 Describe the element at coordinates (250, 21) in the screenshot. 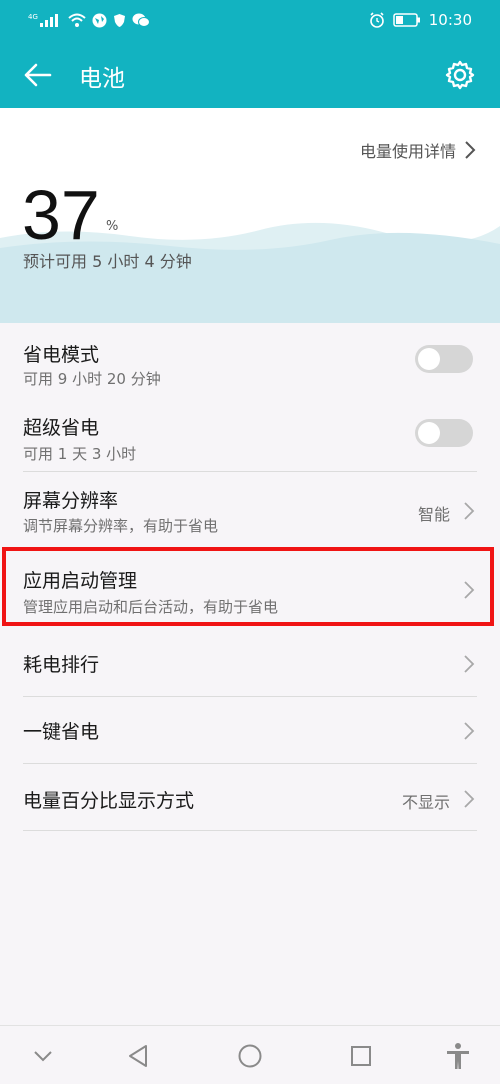

I see `status-bar: 4G 10:30` at that location.